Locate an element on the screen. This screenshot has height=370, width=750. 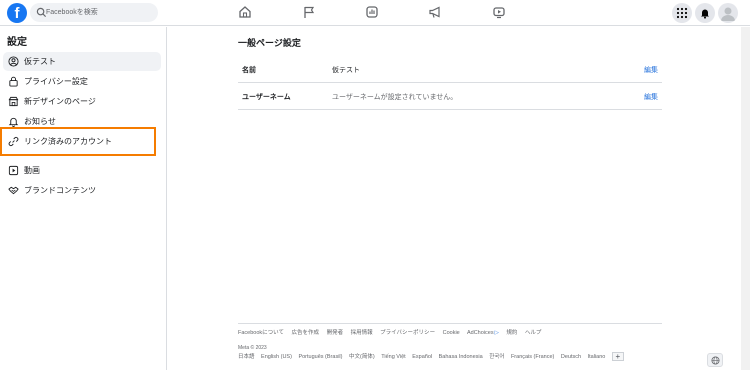
adchoices-icon: ▷ is located at coordinates (496, 333).